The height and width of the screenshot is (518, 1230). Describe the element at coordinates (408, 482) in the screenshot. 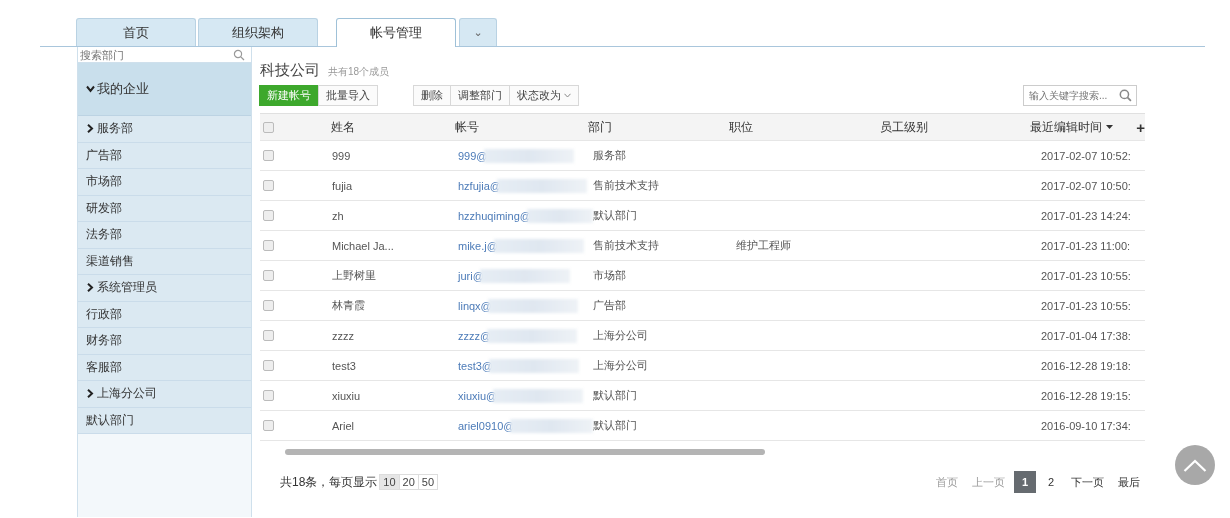

I see `page-size-option: 20` at that location.